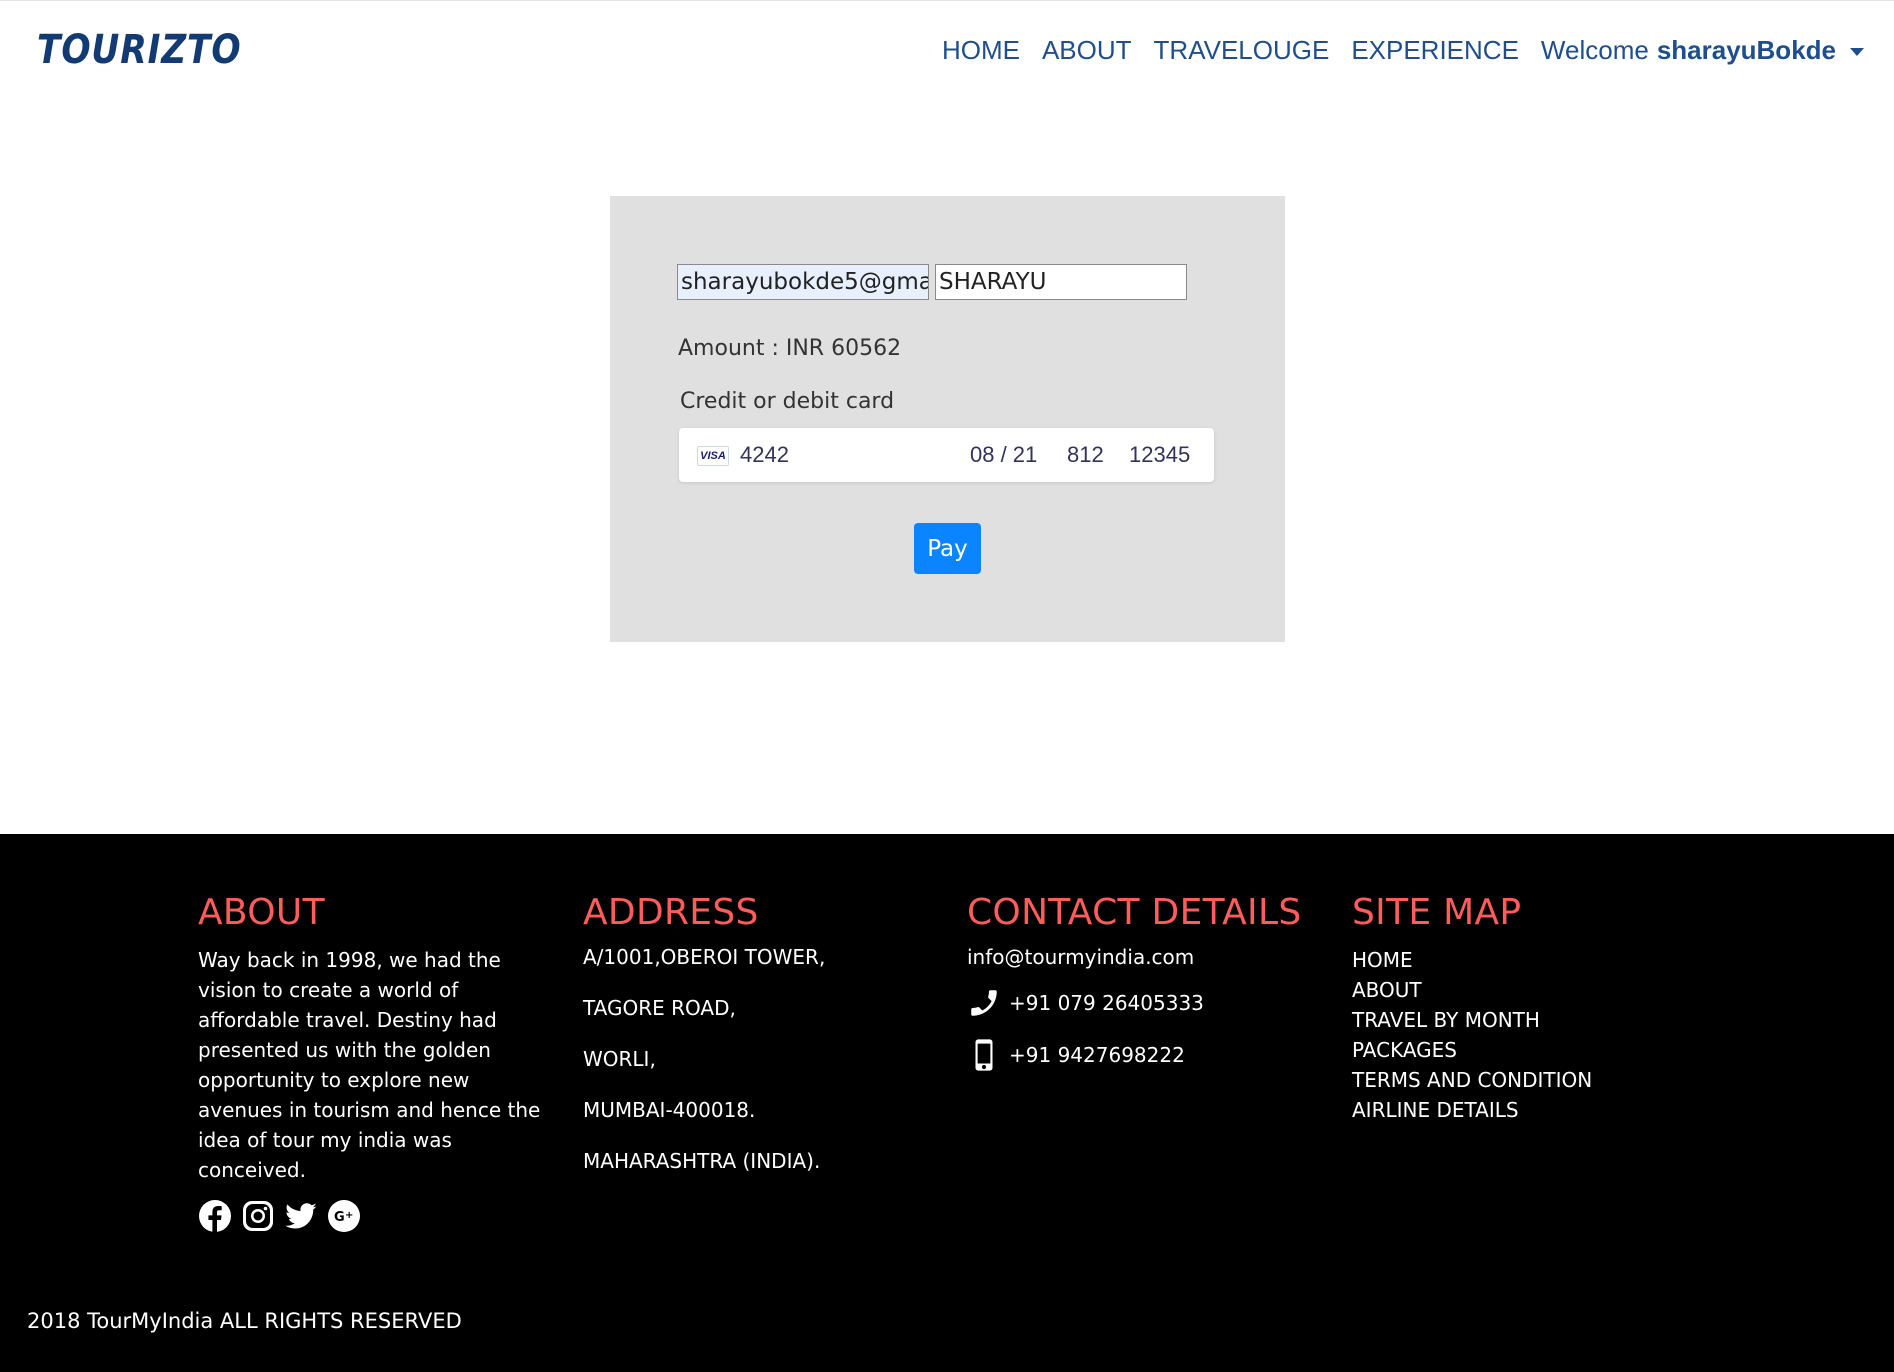  What do you see at coordinates (301, 1216) in the screenshot?
I see `twitter-icon` at bounding box center [301, 1216].